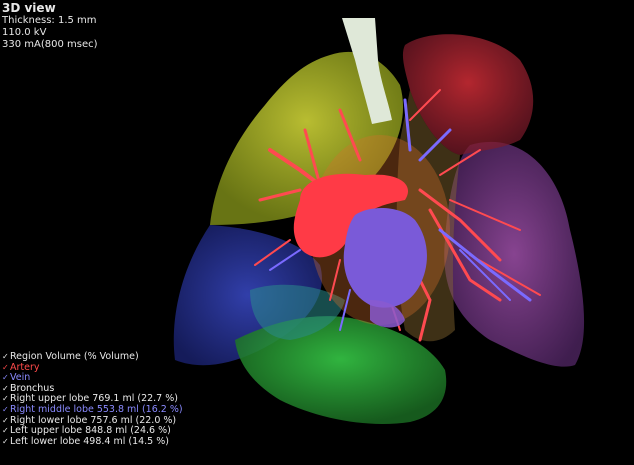  What do you see at coordinates (50, 44) in the screenshot?
I see `tube-current: 330 mA(800 msec)` at bounding box center [50, 44].